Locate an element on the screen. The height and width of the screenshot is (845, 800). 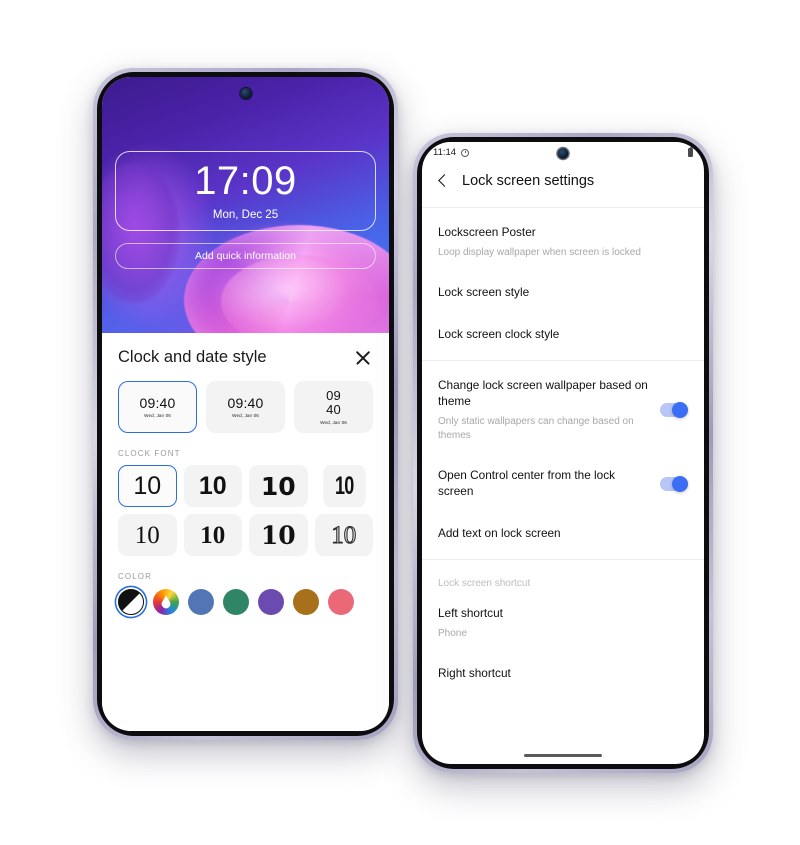
app-header: Lock screen settings is located at coordinates (563, 183).